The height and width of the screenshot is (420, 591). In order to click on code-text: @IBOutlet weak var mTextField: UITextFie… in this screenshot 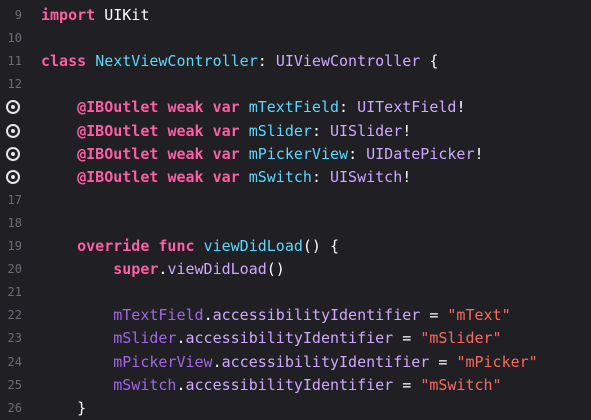, I will do `click(253, 107)`.